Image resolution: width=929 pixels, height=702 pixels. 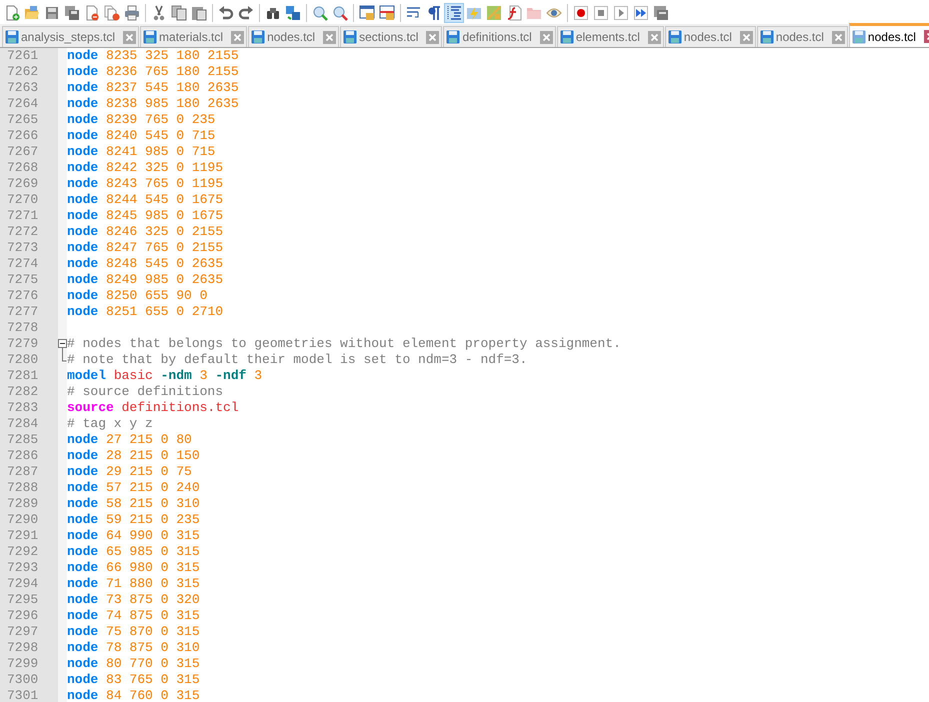 I want to click on code-line: node 8241 985 0 715, so click(x=141, y=151).